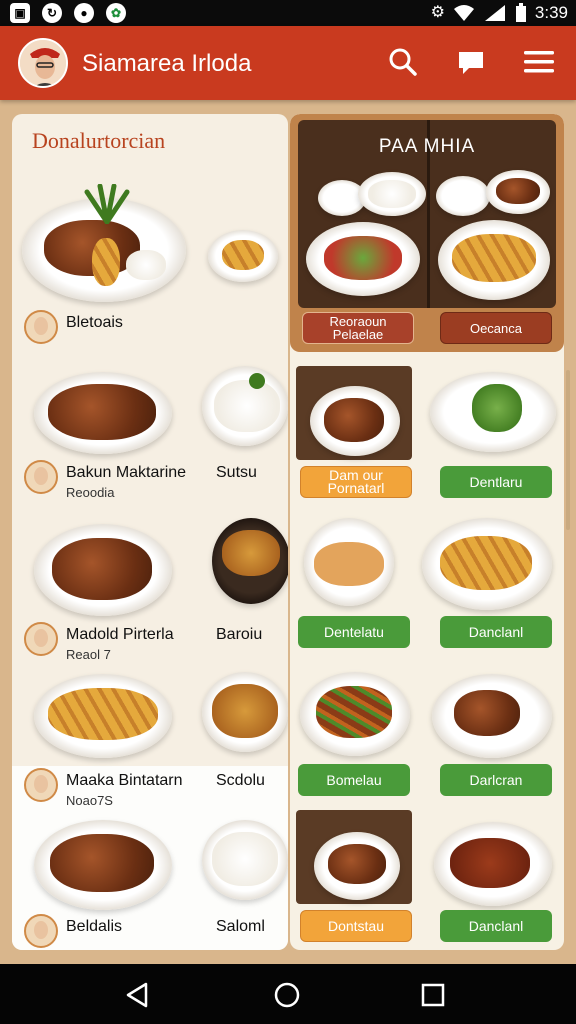 Image resolution: width=576 pixels, height=1024 pixels. Describe the element at coordinates (43, 63) in the screenshot. I see `avatar` at that location.